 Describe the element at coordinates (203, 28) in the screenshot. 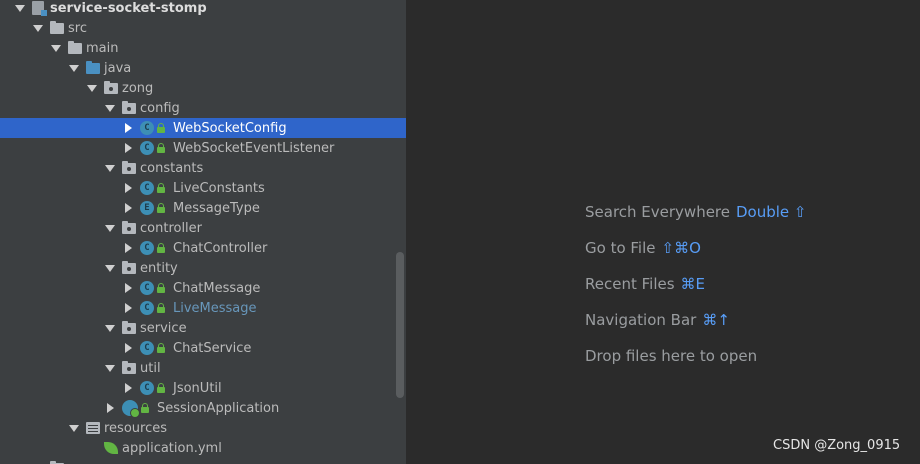

I see `tree-node-src: src` at that location.